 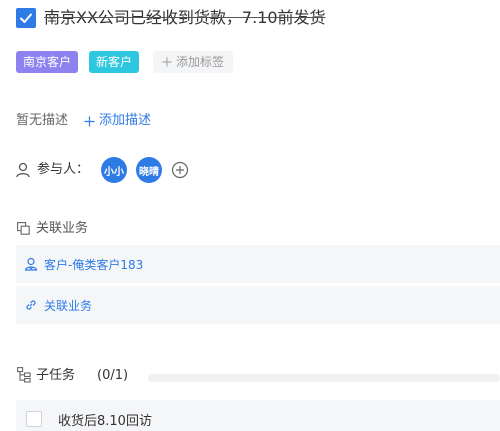 What do you see at coordinates (34, 419) in the screenshot?
I see `subtask-checkbox` at bounding box center [34, 419].